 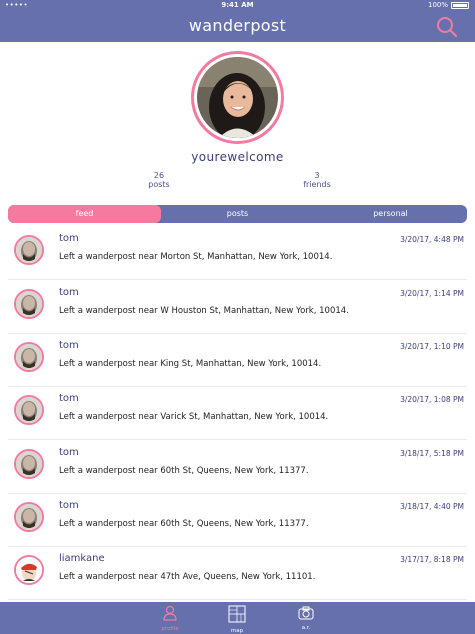 What do you see at coordinates (237, 157) in the screenshot?
I see `profile-username: yourewelcome` at bounding box center [237, 157].